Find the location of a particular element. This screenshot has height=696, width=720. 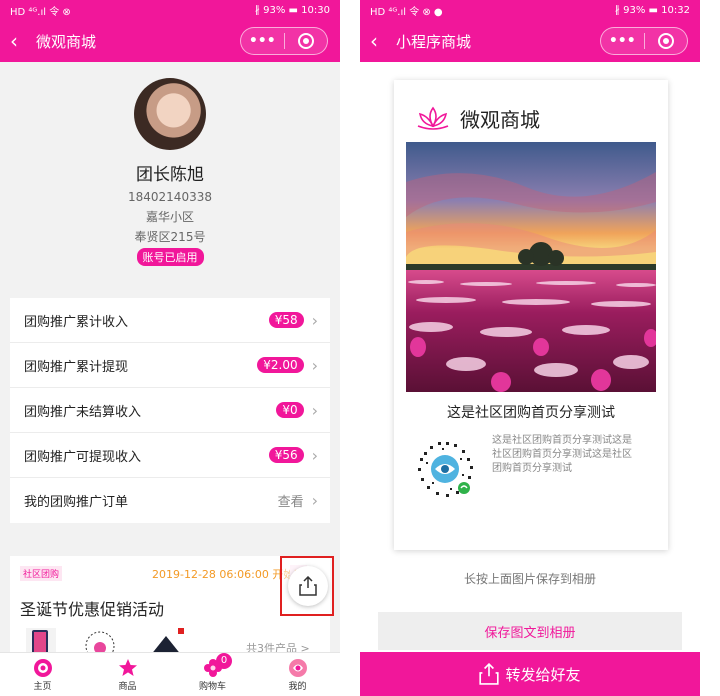

amount-badge: ¥58 is located at coordinates (286, 320).